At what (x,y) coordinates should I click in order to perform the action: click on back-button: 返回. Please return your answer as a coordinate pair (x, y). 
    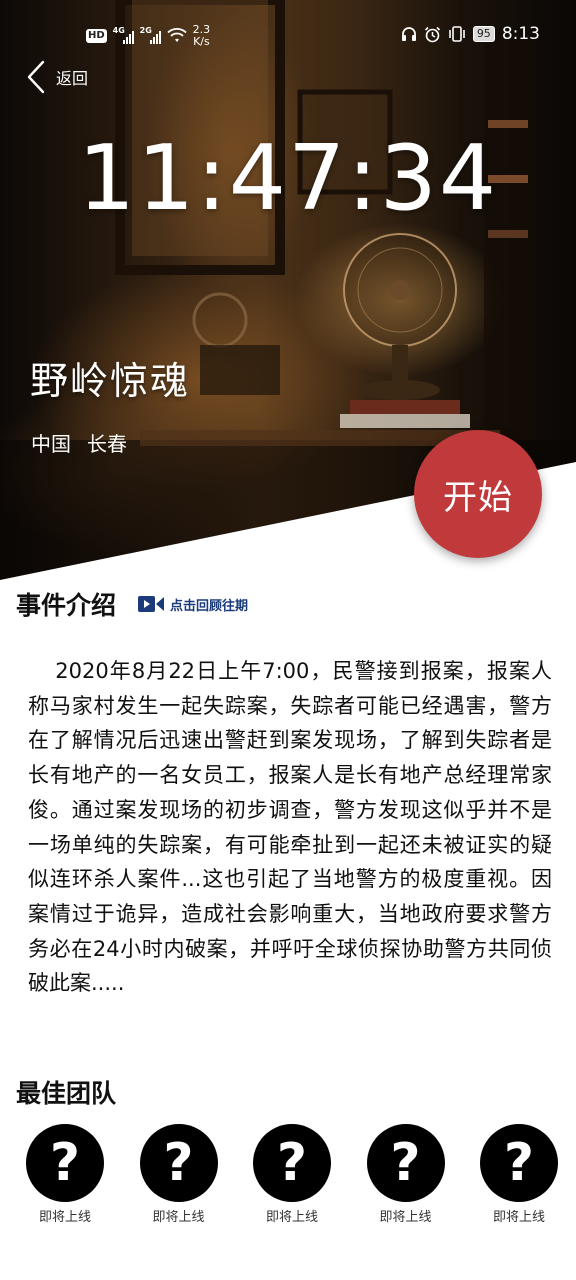
    Looking at the image, I should click on (57, 77).